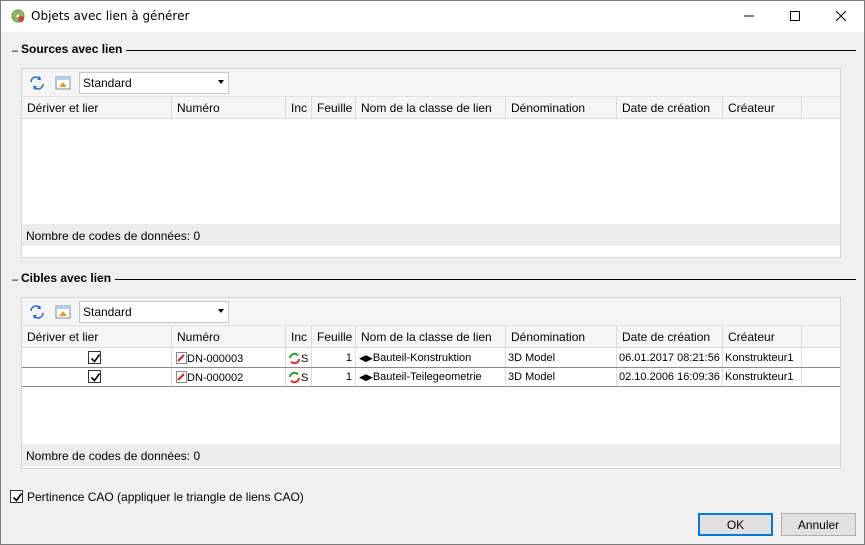 The image size is (865, 545). I want to click on window-title: Objets avec lien à générer, so click(110, 16).